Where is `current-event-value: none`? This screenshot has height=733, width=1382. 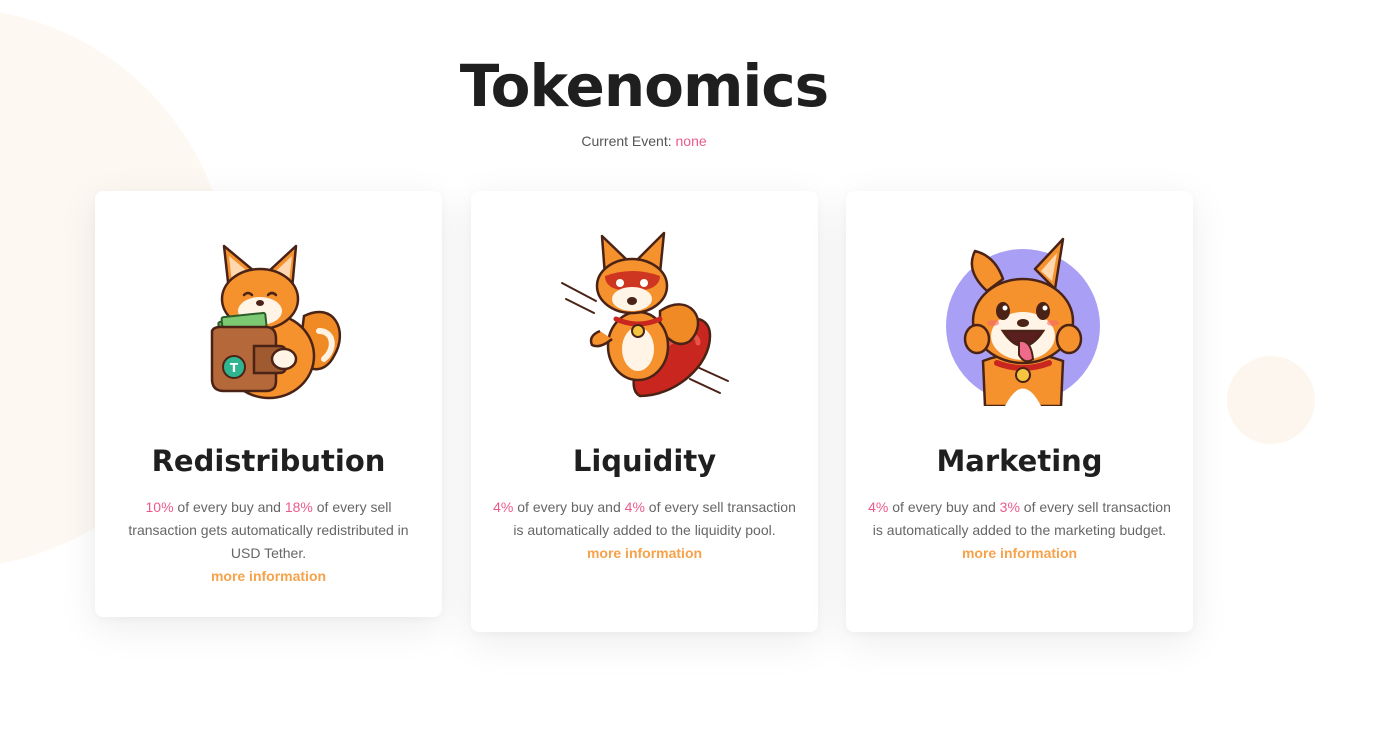
current-event-value: none is located at coordinates (691, 141).